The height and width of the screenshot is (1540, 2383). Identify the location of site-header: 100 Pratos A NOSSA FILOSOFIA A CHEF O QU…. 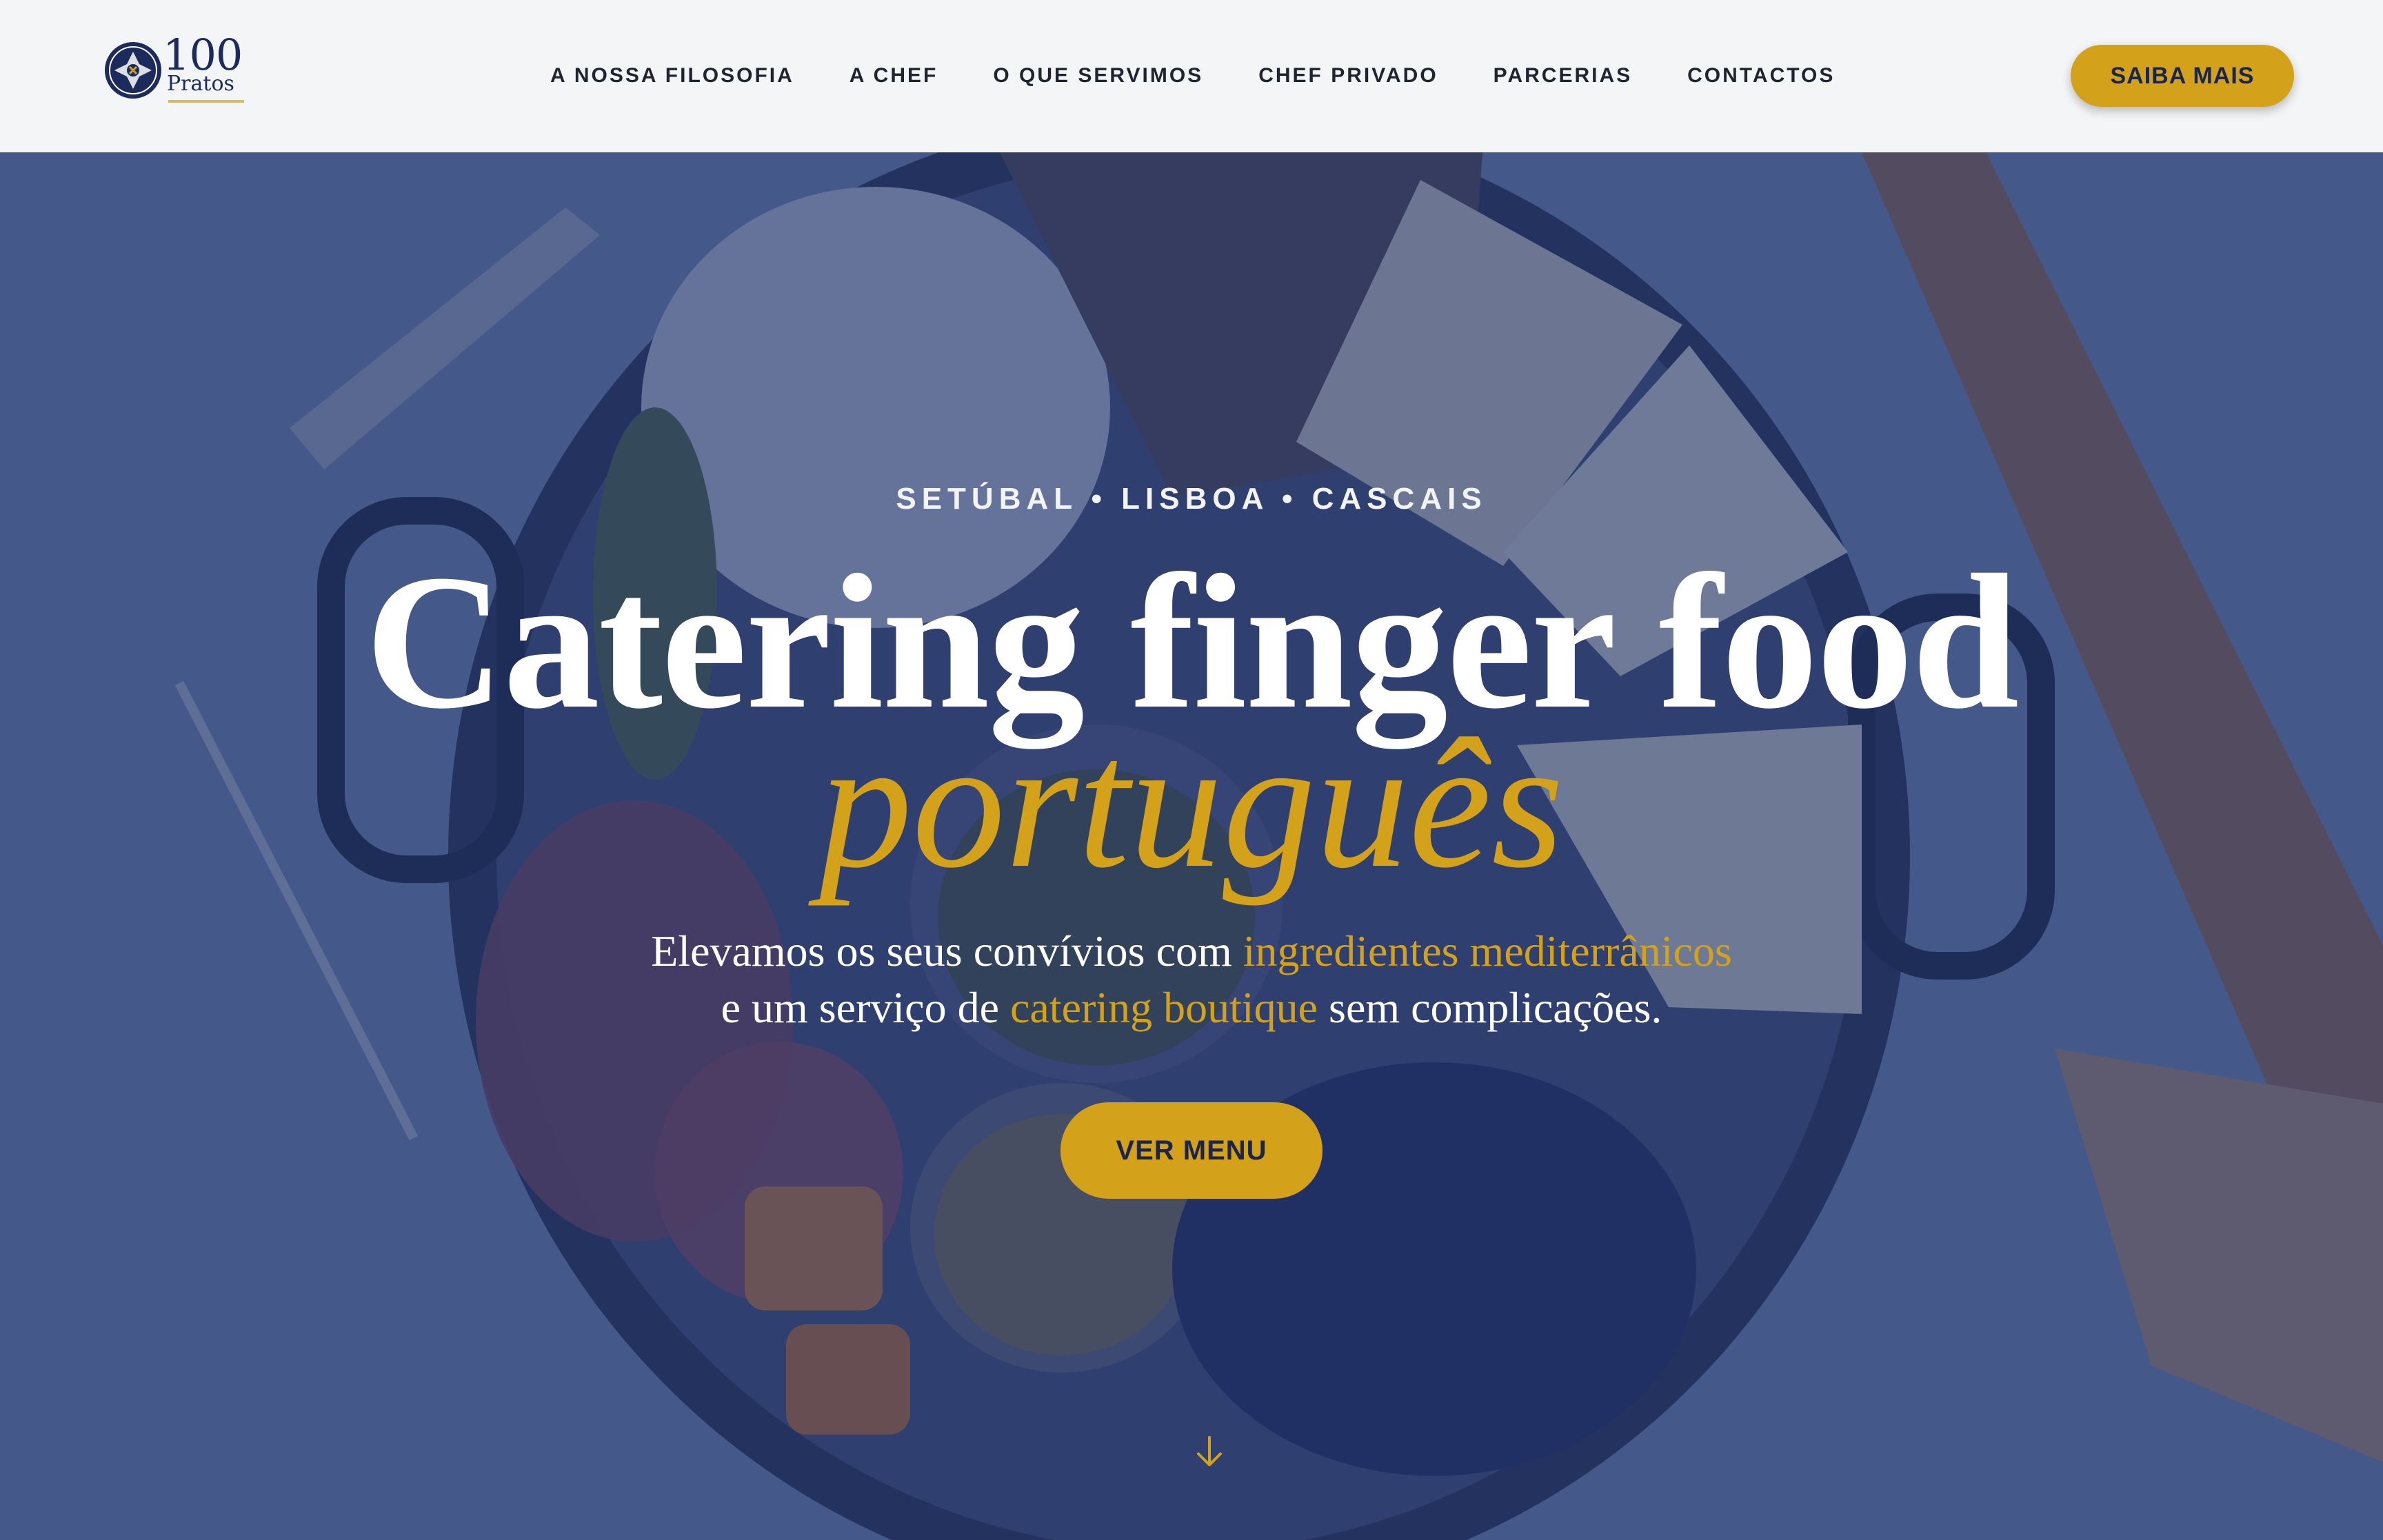
(1191, 76).